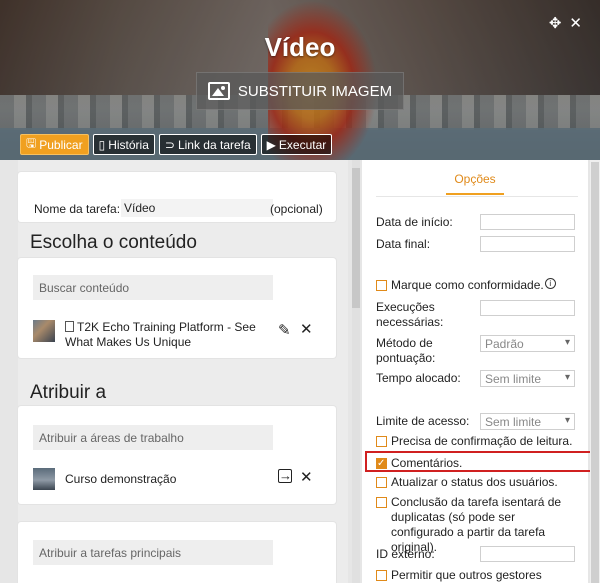 This screenshot has height=583, width=600. Describe the element at coordinates (527, 244) in the screenshot. I see `end-date-input` at that location.